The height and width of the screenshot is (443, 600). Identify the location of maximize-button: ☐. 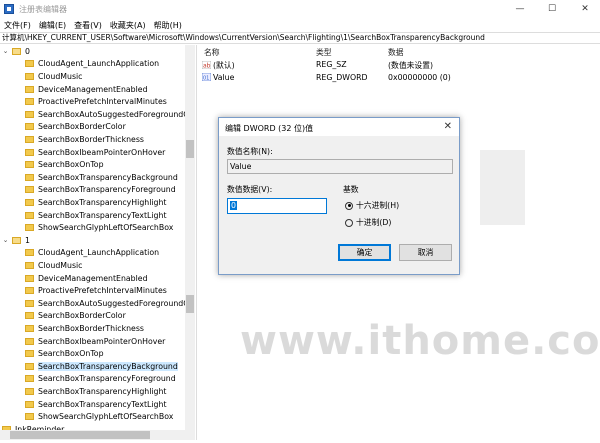
(552, 9).